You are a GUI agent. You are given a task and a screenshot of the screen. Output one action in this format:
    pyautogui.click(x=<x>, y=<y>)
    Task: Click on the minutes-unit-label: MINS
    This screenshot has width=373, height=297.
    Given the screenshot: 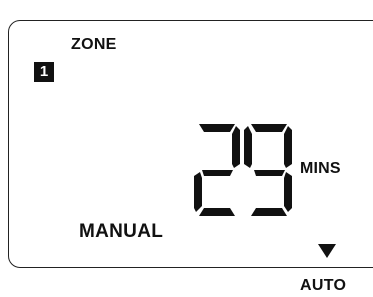 What is the action you would take?
    pyautogui.click(x=320, y=168)
    